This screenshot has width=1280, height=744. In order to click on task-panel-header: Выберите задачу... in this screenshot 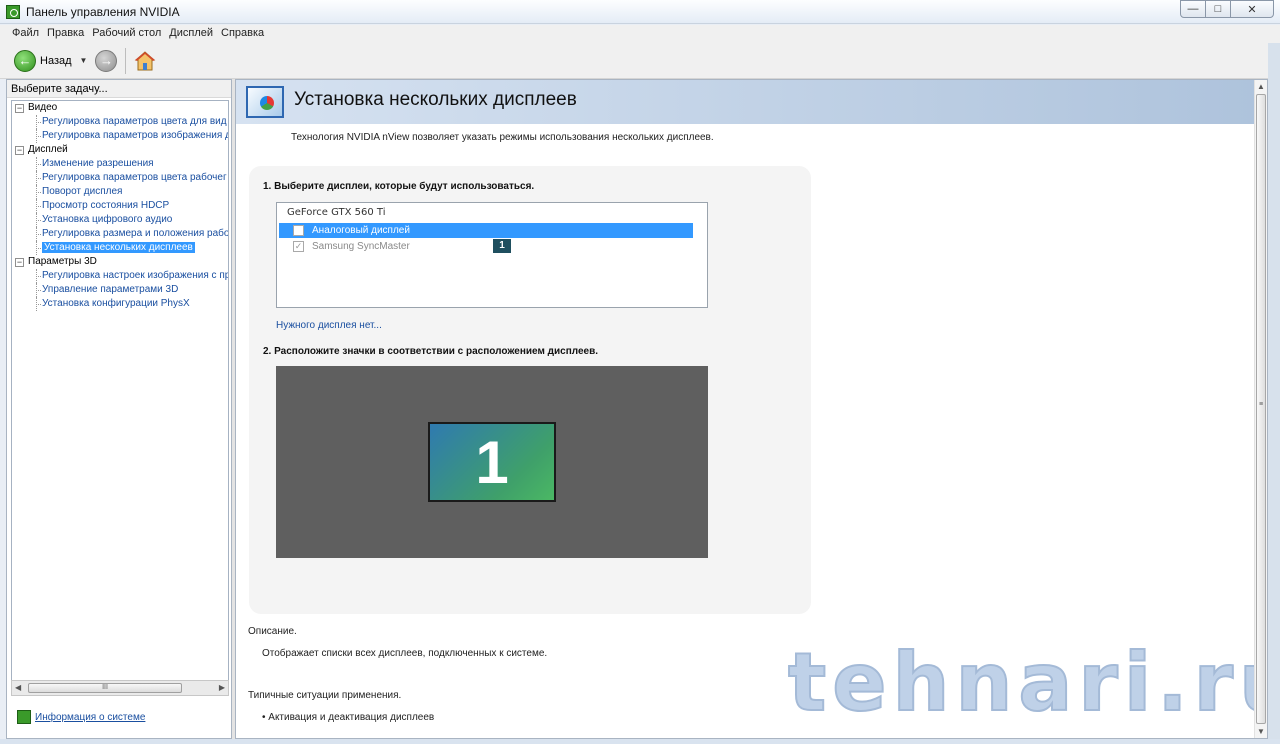, I will do `click(119, 89)`.